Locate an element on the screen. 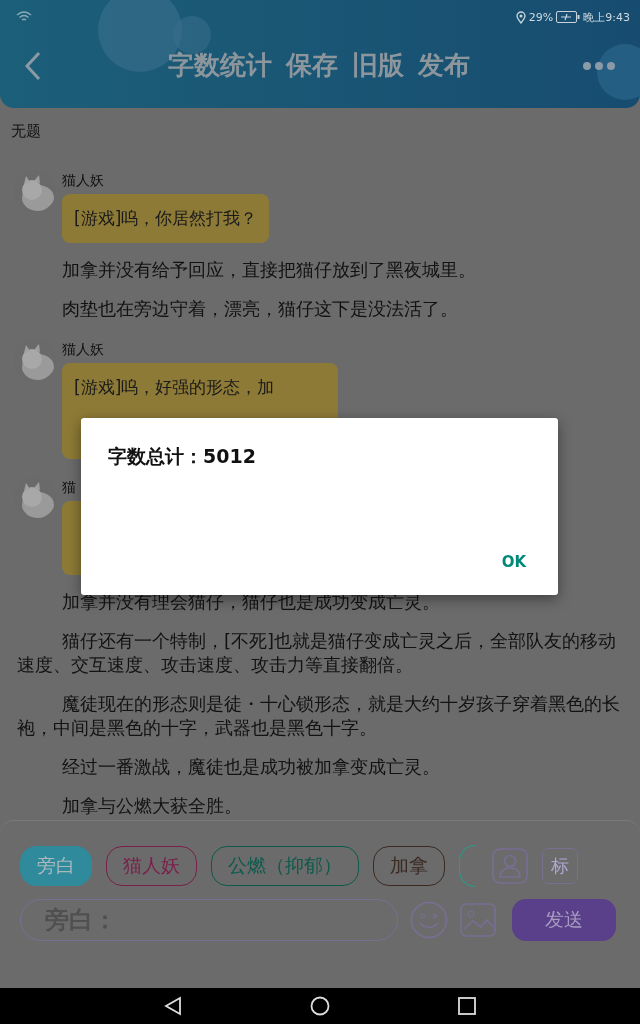  tag-button: 标 is located at coordinates (560, 866).